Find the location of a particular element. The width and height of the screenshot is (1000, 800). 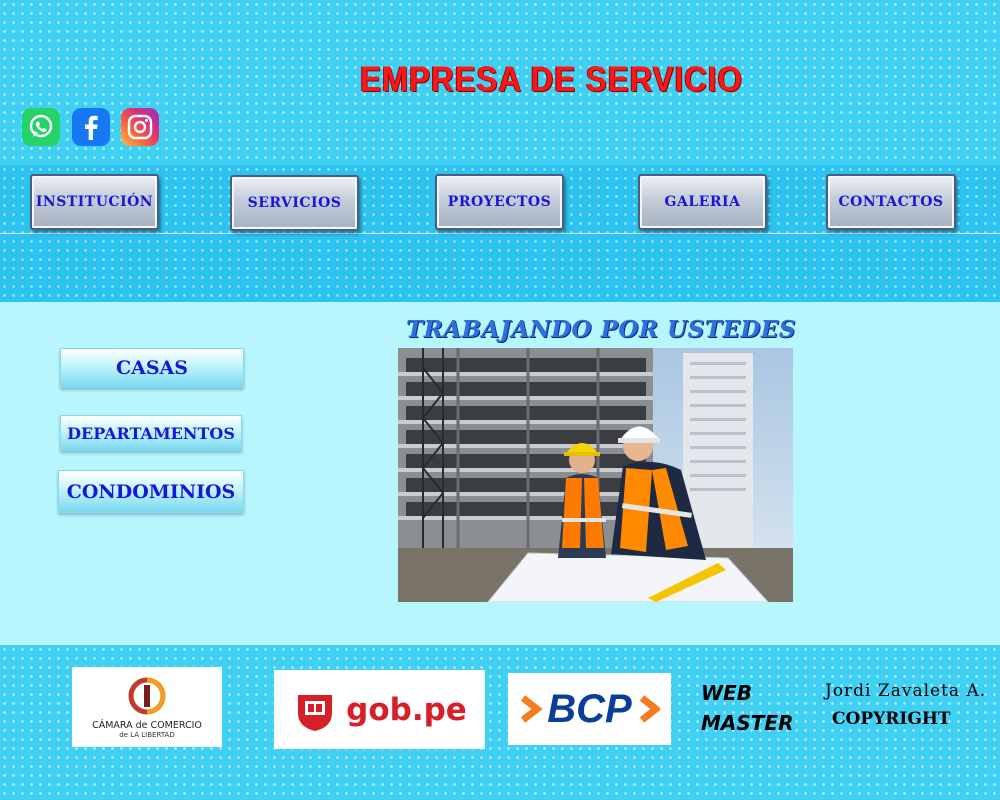

webmaster-line2: MASTER is located at coordinates (747, 723).